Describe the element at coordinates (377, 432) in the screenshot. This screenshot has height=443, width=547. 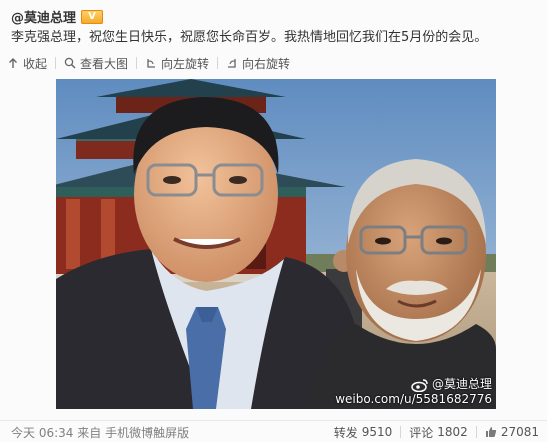
I see `repost-count: 9510` at that location.